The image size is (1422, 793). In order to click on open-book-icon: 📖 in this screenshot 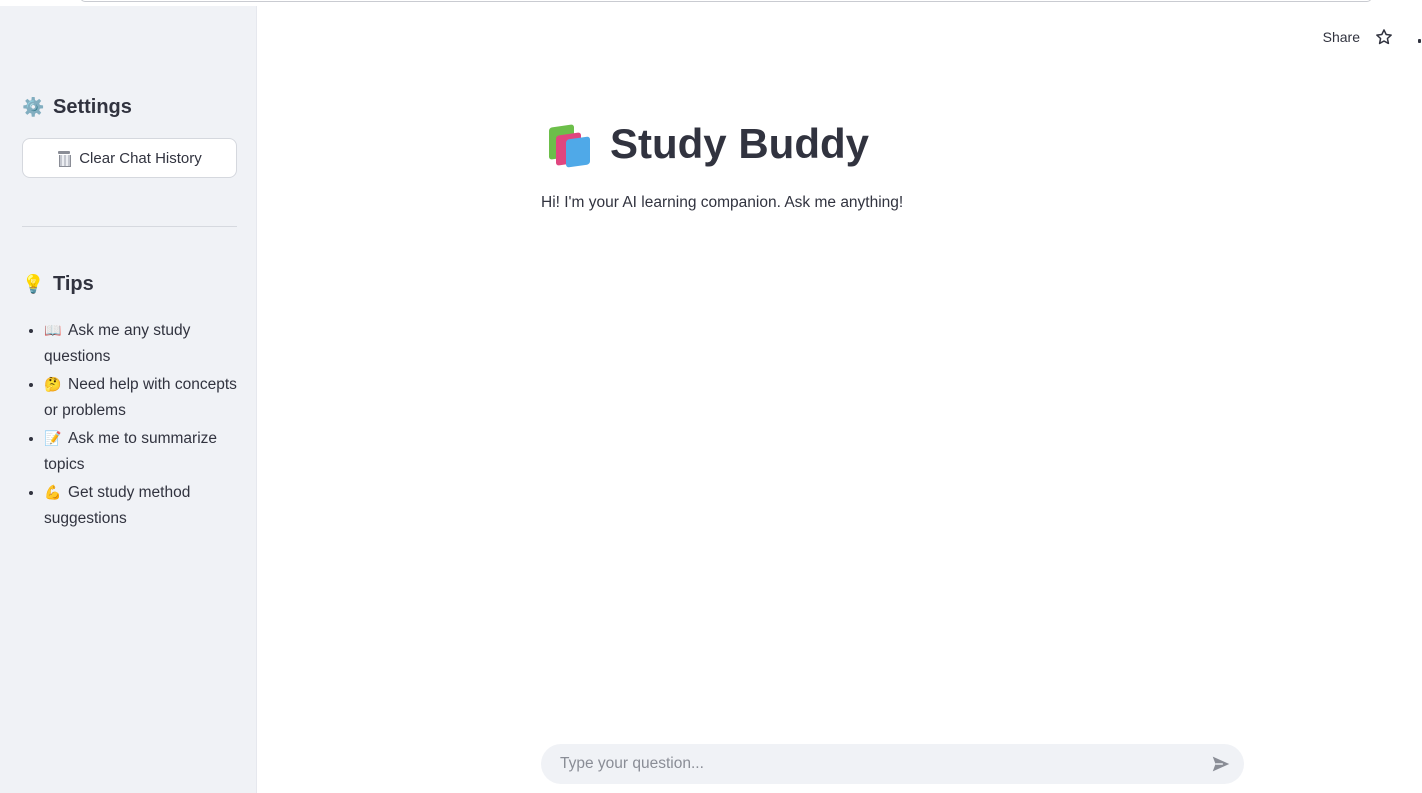, I will do `click(53, 330)`.